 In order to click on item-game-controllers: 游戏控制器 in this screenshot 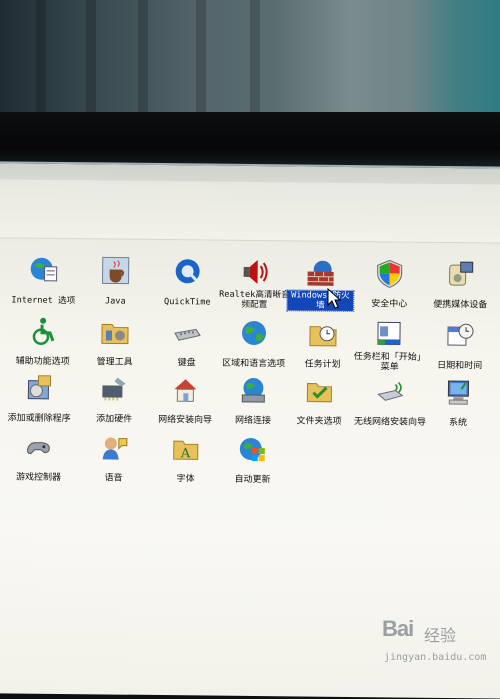, I will do `click(39, 457)`.